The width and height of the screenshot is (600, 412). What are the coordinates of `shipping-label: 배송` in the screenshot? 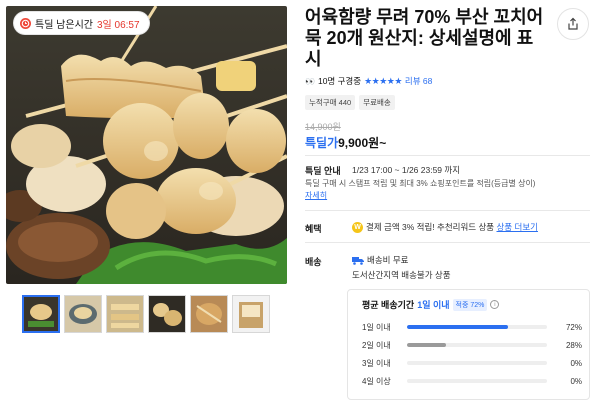 It's located at (313, 262).